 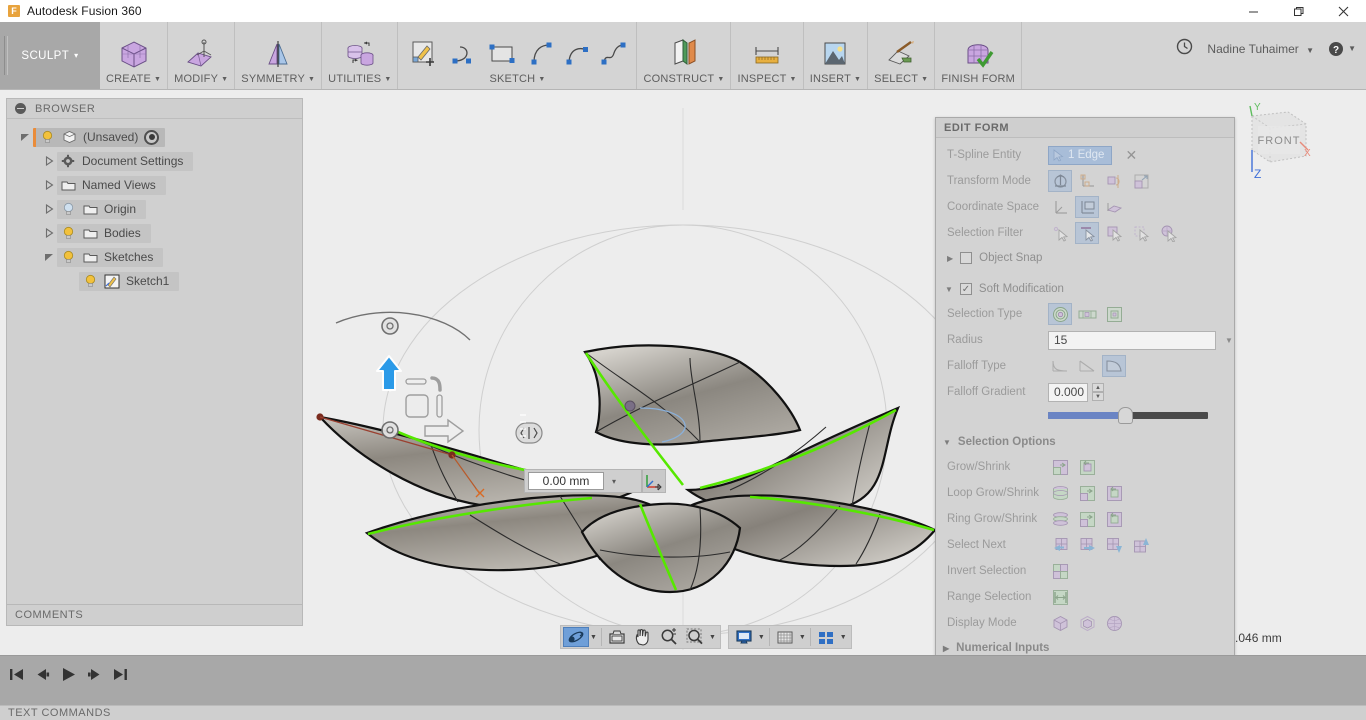 I want to click on minimize-button, so click(x=1253, y=11).